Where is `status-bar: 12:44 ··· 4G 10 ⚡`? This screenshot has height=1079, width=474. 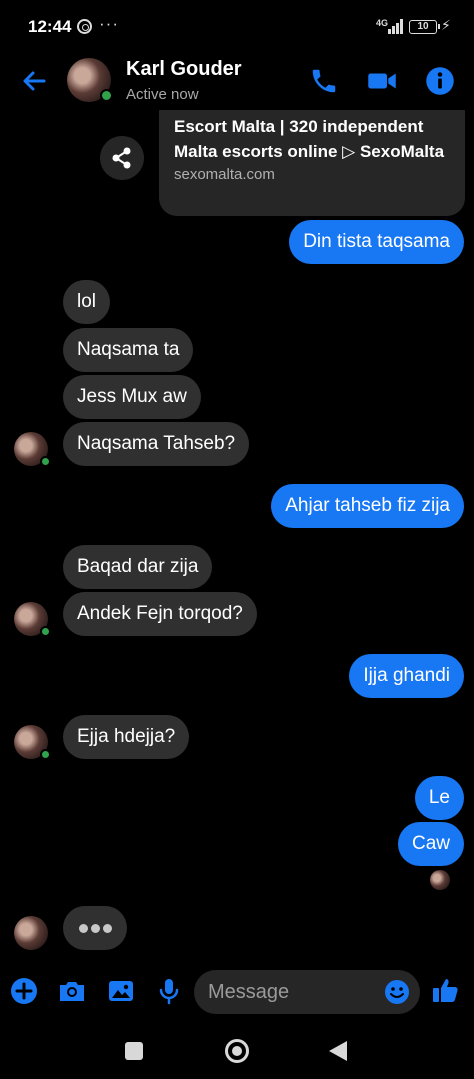
status-bar: 12:44 ··· 4G 10 ⚡ is located at coordinates (237, 26).